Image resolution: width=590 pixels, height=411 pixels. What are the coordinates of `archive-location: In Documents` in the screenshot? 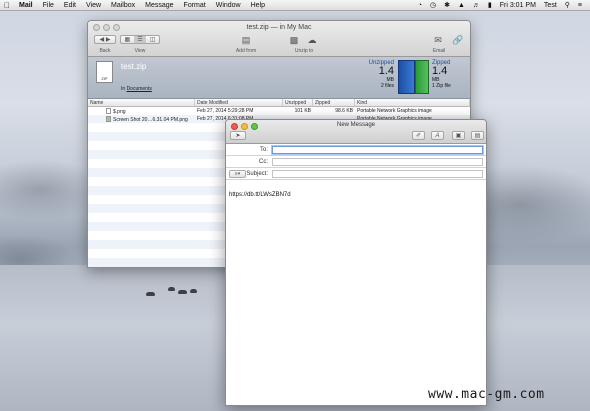 It's located at (136, 89).